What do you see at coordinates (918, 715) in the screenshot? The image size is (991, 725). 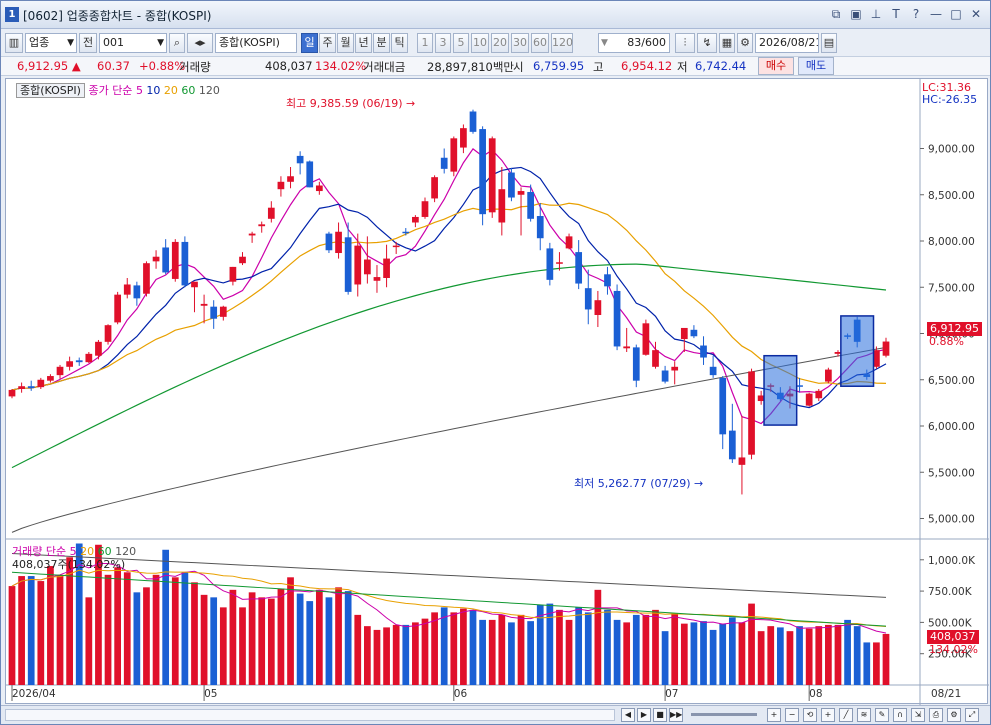 I see `export-icon: ⇲` at bounding box center [918, 715].